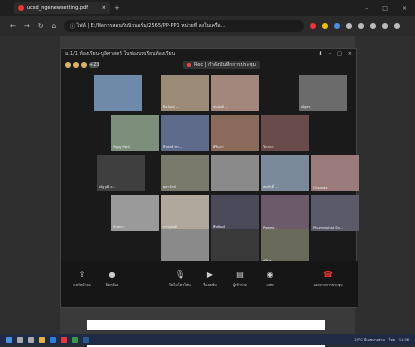 The image size is (415, 347). I want to click on reaction-avatars: +23, so click(82, 65).